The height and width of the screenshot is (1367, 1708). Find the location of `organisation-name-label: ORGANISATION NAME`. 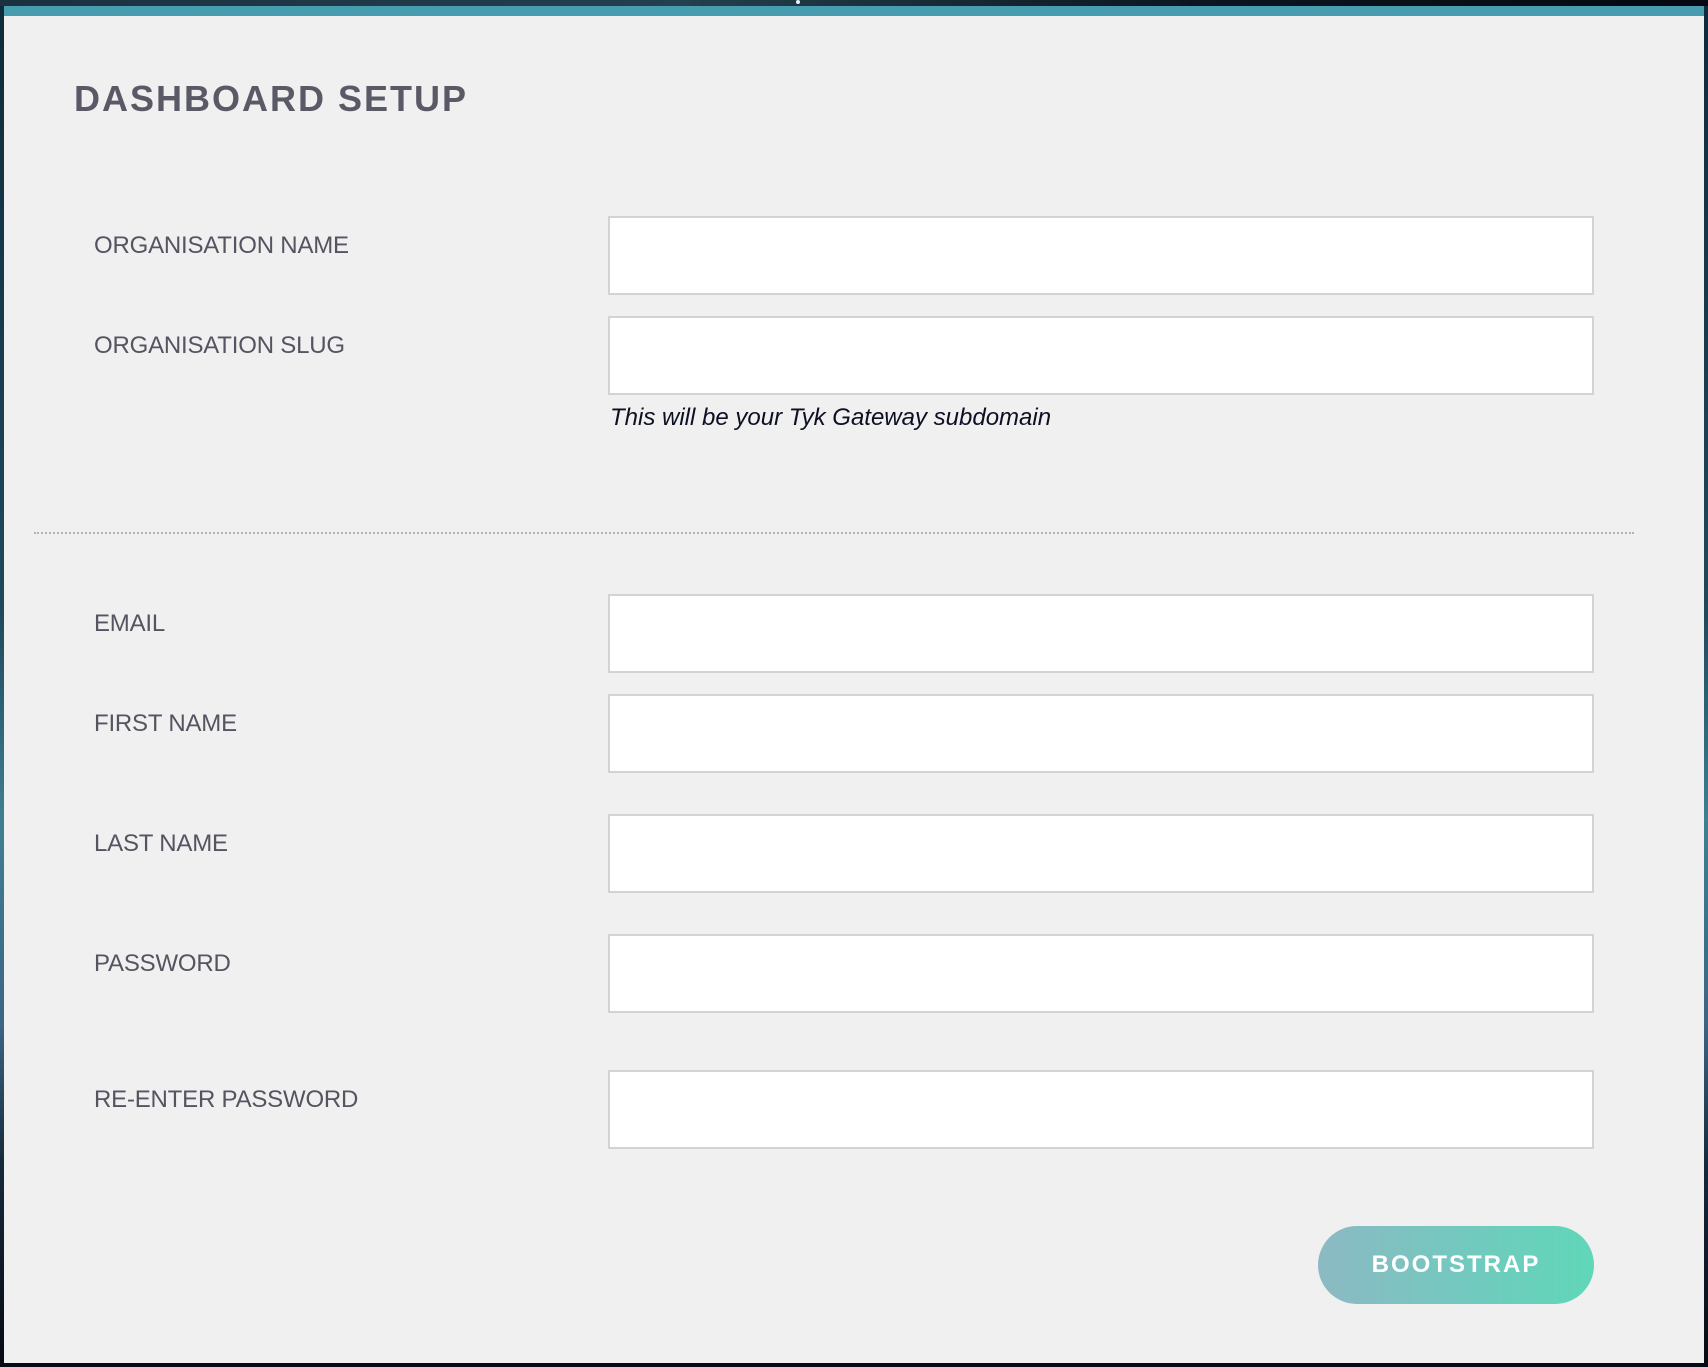

organisation-name-label: ORGANISATION NAME is located at coordinates (221, 245).